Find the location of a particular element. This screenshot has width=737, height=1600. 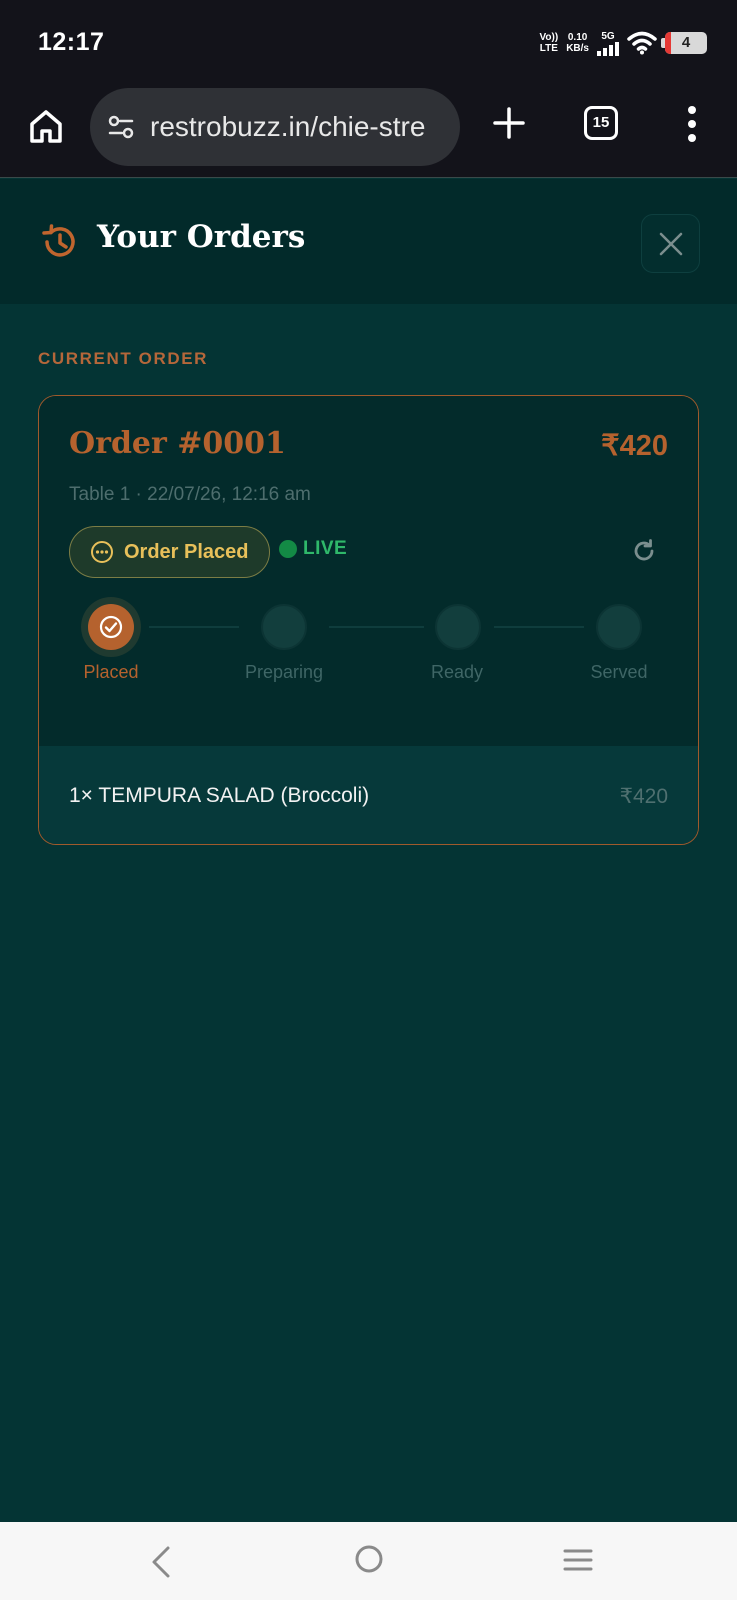

step-placed is located at coordinates (111, 627).